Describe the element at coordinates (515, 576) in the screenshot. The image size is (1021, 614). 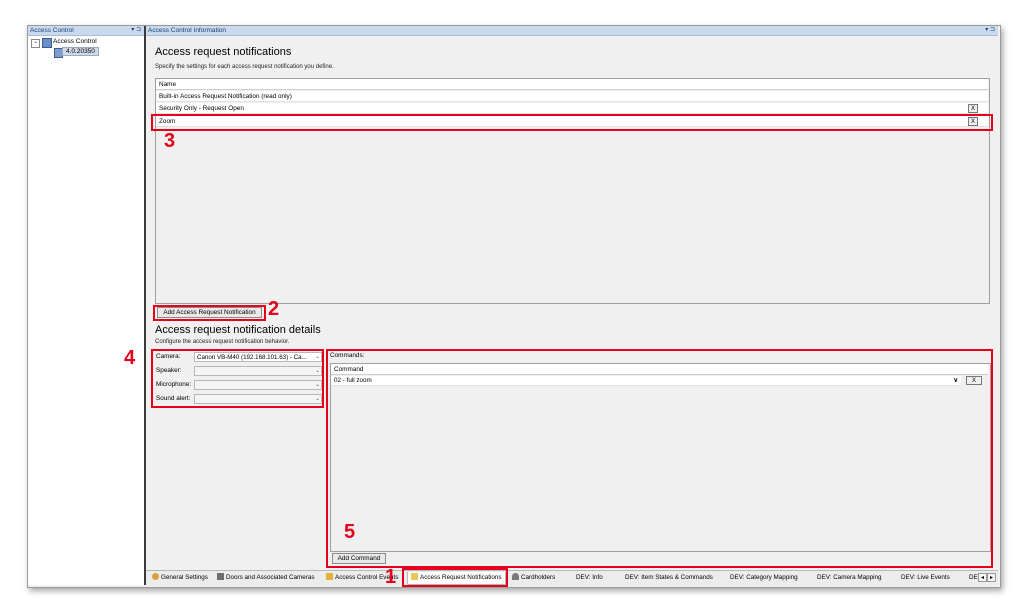
I see `person-icon` at that location.